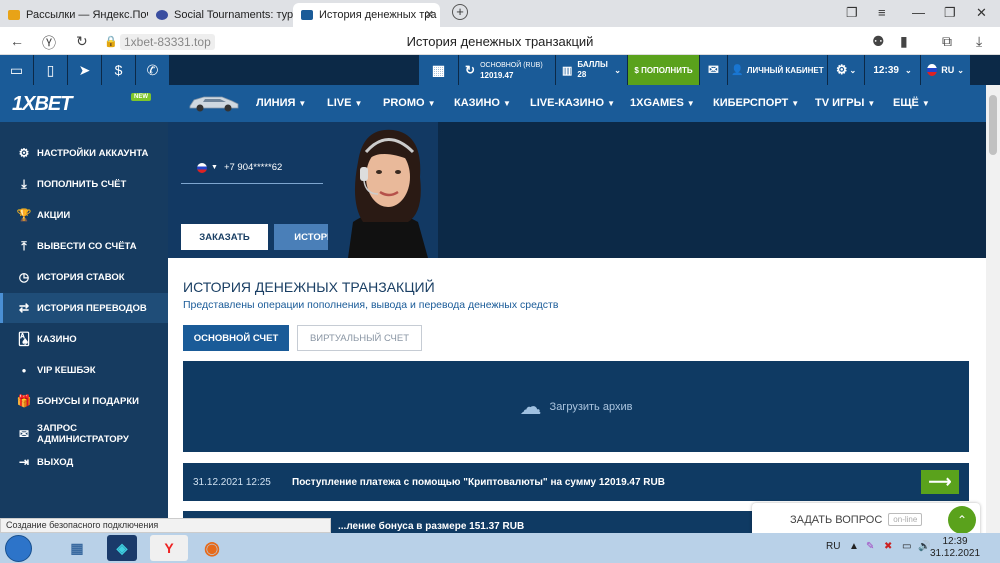  I want to click on yandex-browser-icon: Y, so click(169, 548).